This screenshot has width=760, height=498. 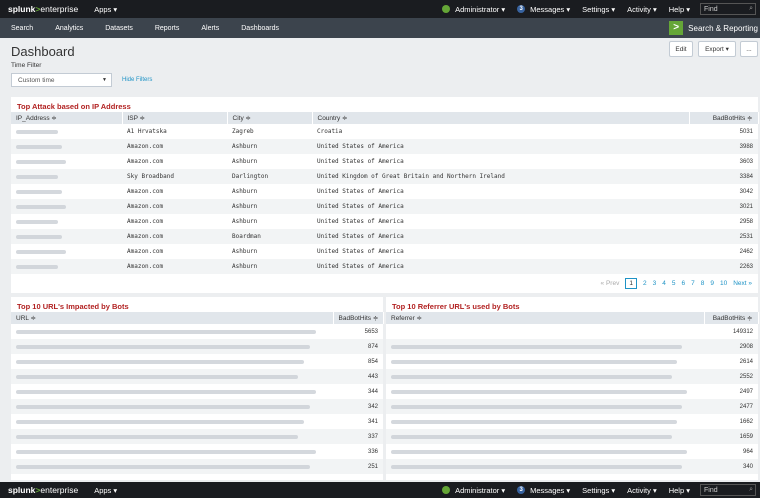 What do you see at coordinates (270, 118) in the screenshot?
I see `col-city: City ≑` at bounding box center [270, 118].